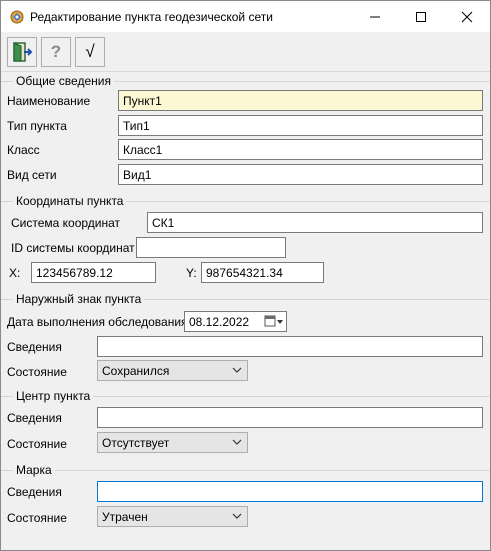 This screenshot has width=491, height=551. I want to click on ok-button: √, so click(90, 52).